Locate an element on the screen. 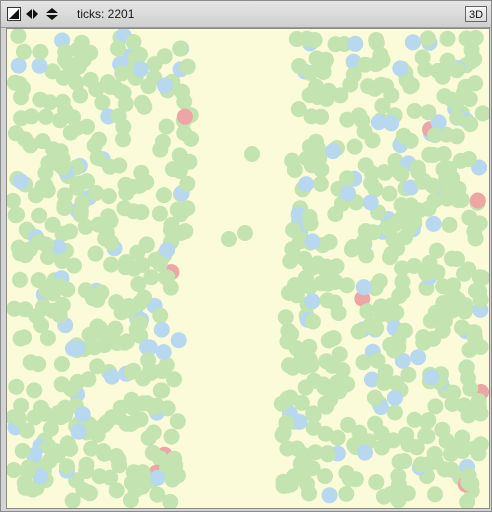  speed-arrows-icon is located at coordinates (52, 14).